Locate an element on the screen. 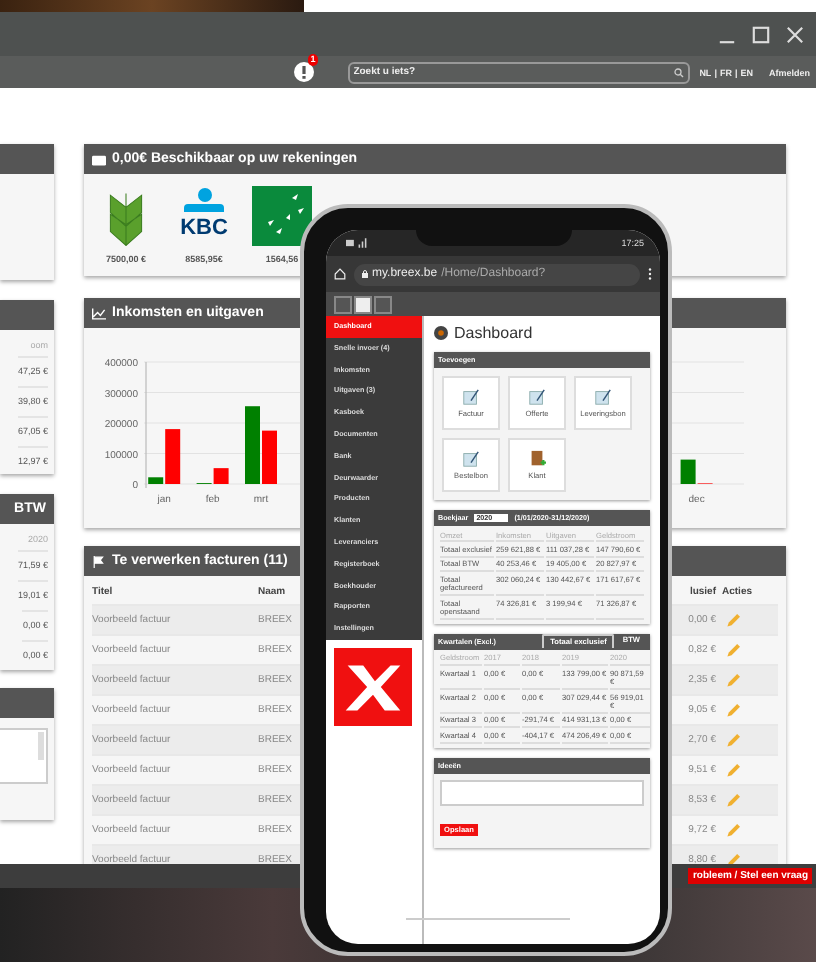 The image size is (816, 962). signal-icon is located at coordinates (357, 243).